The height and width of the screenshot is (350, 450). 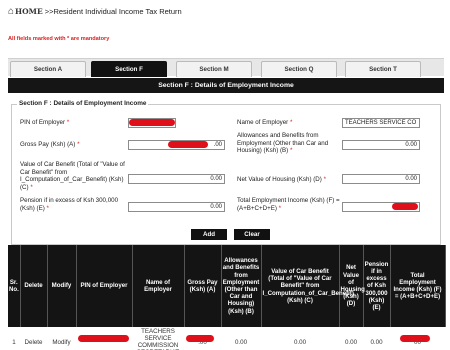 What do you see at coordinates (14, 342) in the screenshot?
I see `cell-sr: 1` at bounding box center [14, 342].